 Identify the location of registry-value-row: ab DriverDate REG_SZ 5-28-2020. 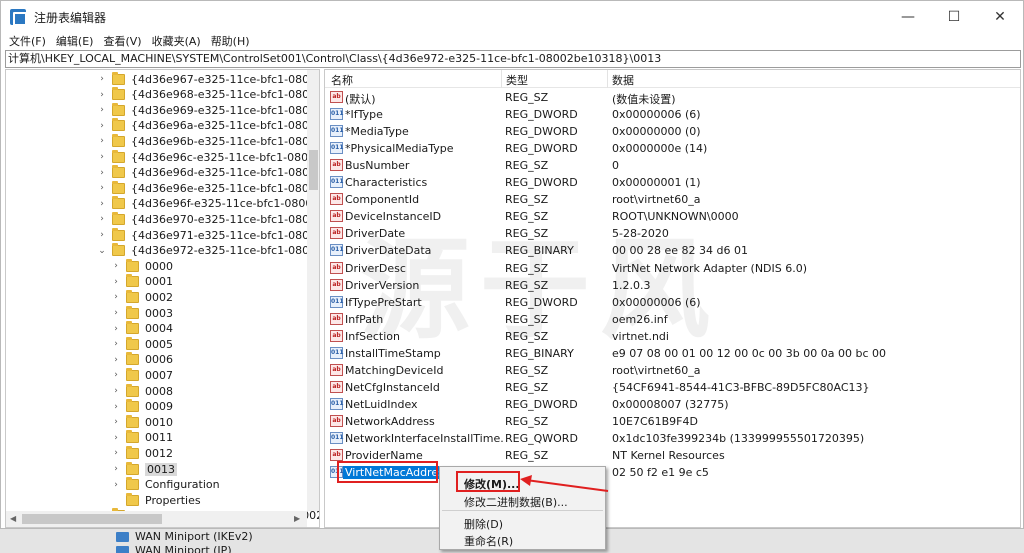
(672, 233).